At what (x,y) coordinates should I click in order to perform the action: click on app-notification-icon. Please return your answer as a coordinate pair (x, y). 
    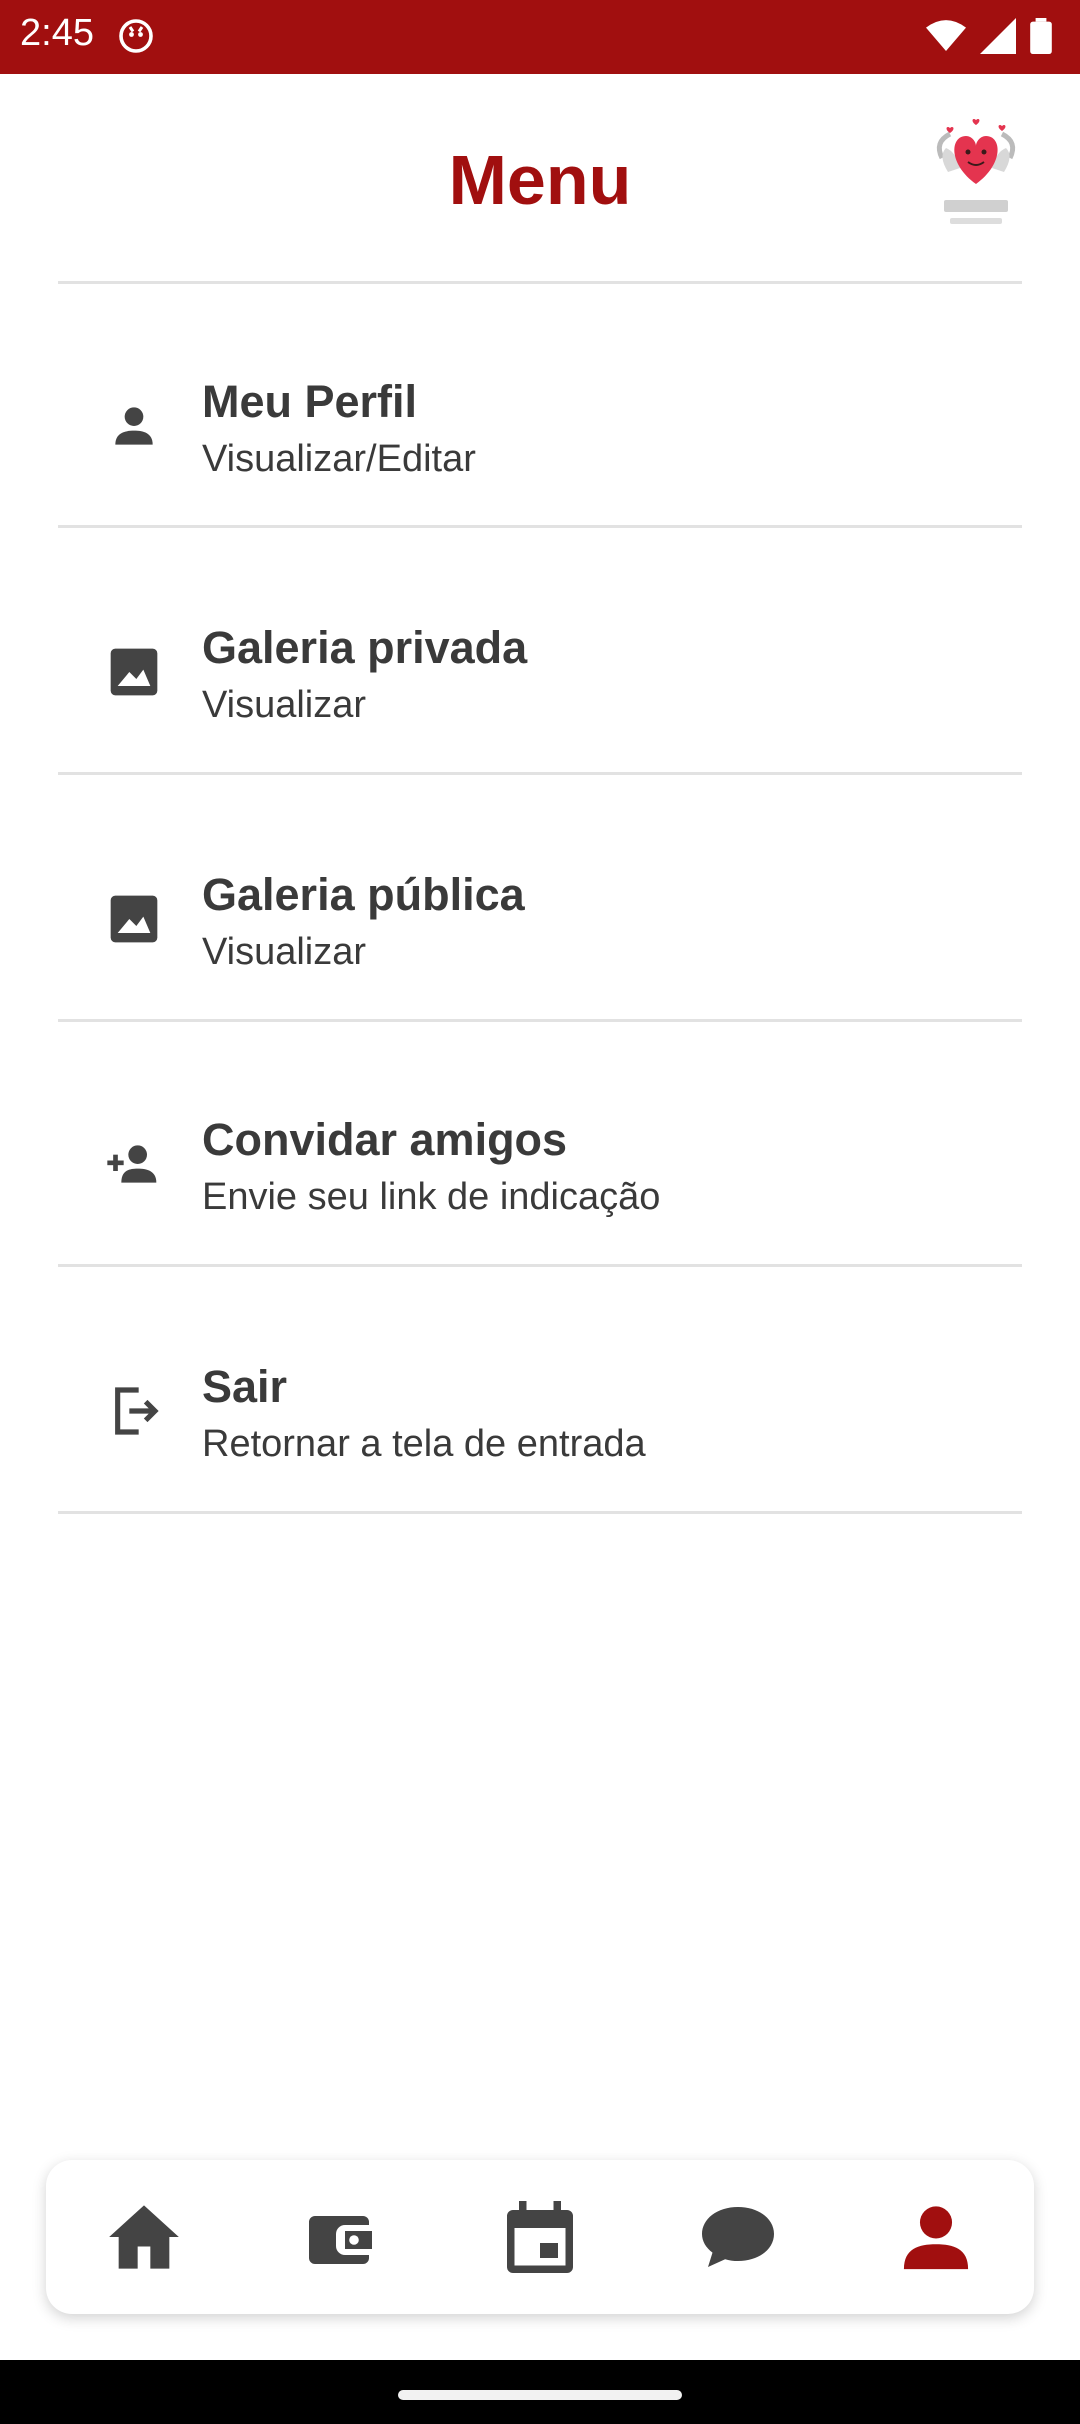
    Looking at the image, I should click on (136, 36).